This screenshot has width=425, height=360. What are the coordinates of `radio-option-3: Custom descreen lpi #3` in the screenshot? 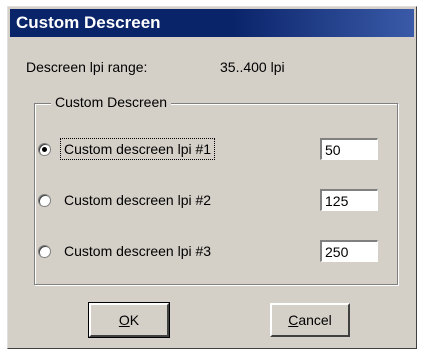 It's located at (126, 251).